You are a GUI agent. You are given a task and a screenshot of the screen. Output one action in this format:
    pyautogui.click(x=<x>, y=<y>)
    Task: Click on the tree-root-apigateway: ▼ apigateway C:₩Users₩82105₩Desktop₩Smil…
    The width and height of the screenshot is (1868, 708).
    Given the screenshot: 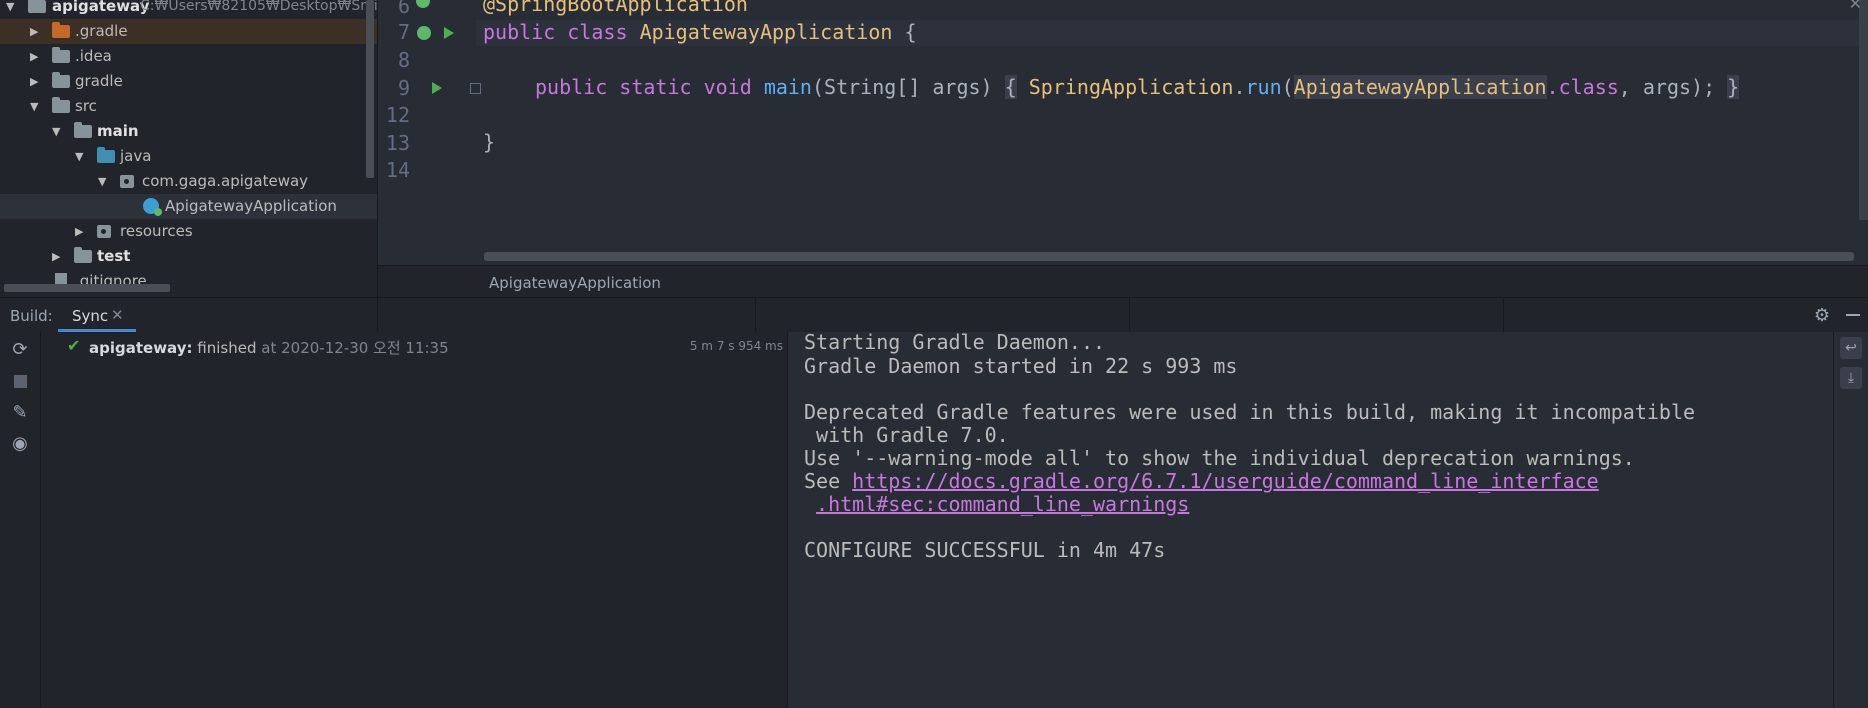 What is the action you would take?
    pyautogui.click(x=188, y=9)
    